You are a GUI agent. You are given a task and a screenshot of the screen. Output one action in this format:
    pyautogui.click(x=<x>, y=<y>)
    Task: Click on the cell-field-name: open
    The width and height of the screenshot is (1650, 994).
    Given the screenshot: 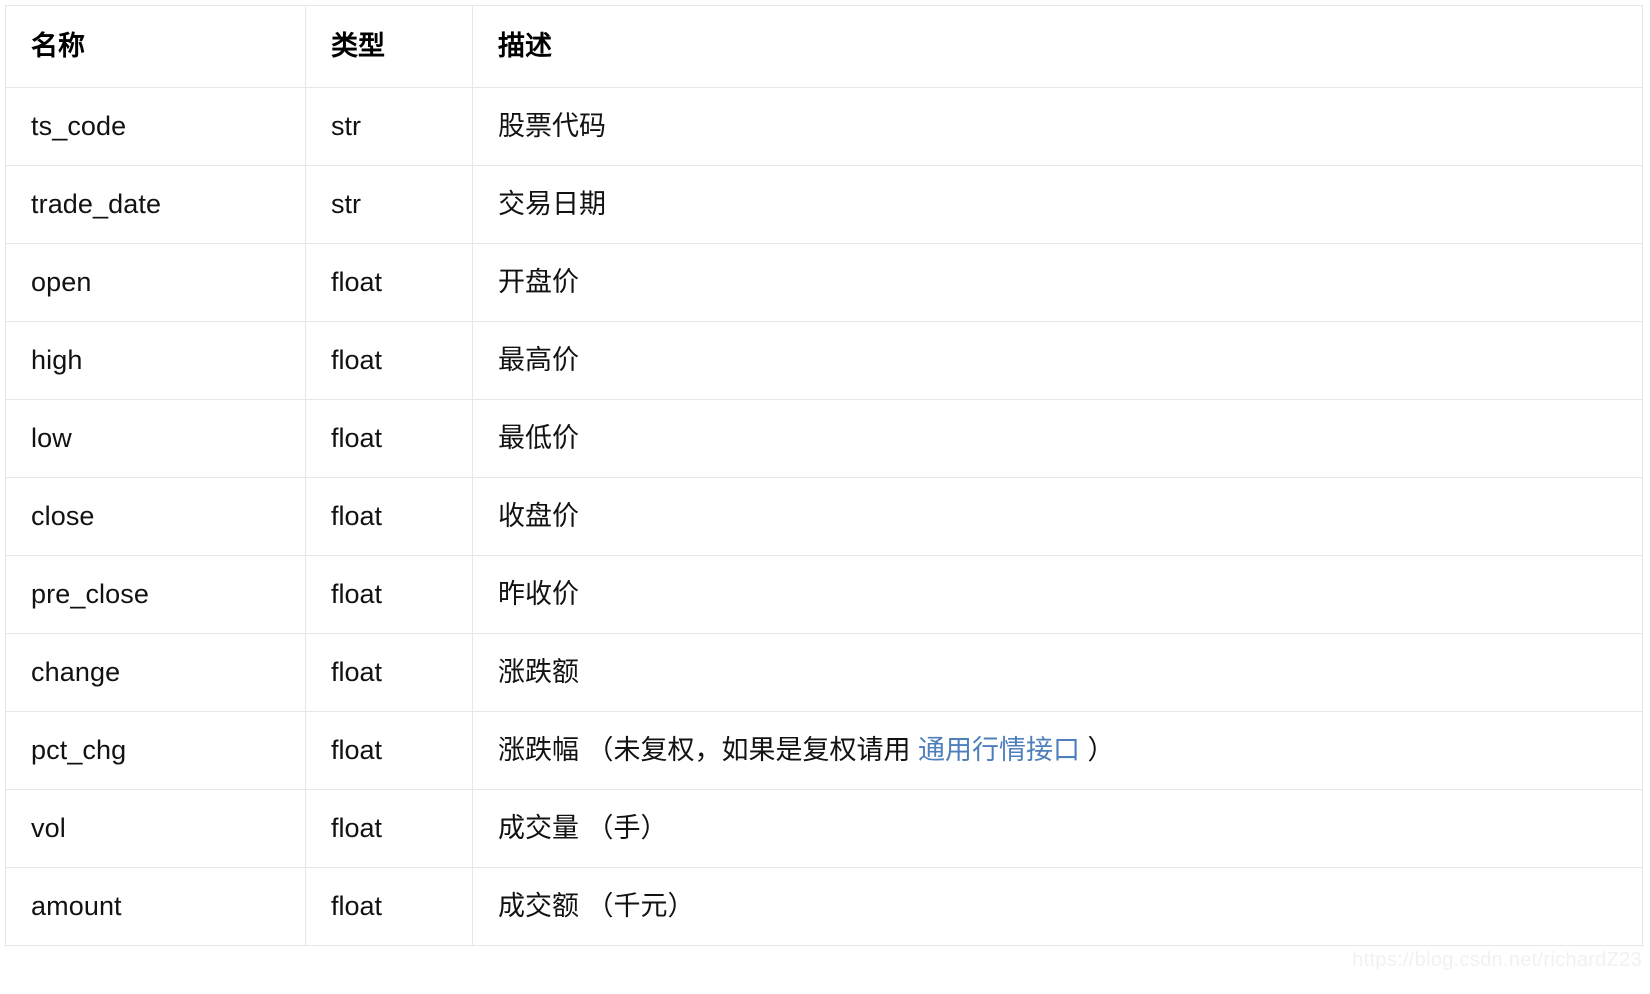 What is the action you would take?
    pyautogui.click(x=155, y=282)
    